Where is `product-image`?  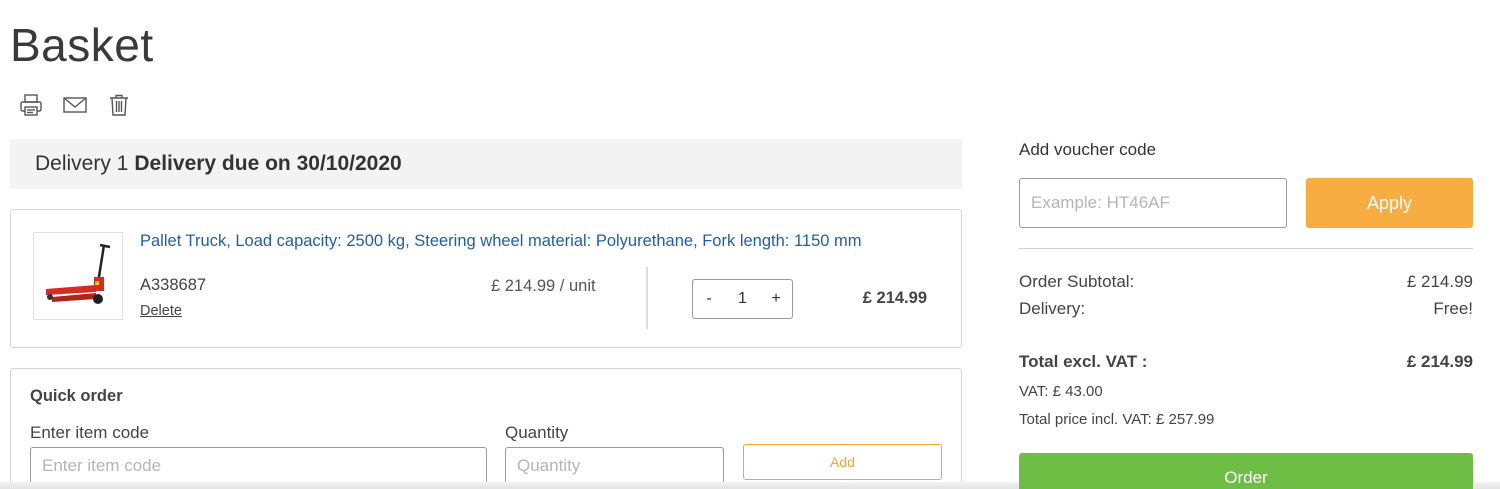 product-image is located at coordinates (78, 276).